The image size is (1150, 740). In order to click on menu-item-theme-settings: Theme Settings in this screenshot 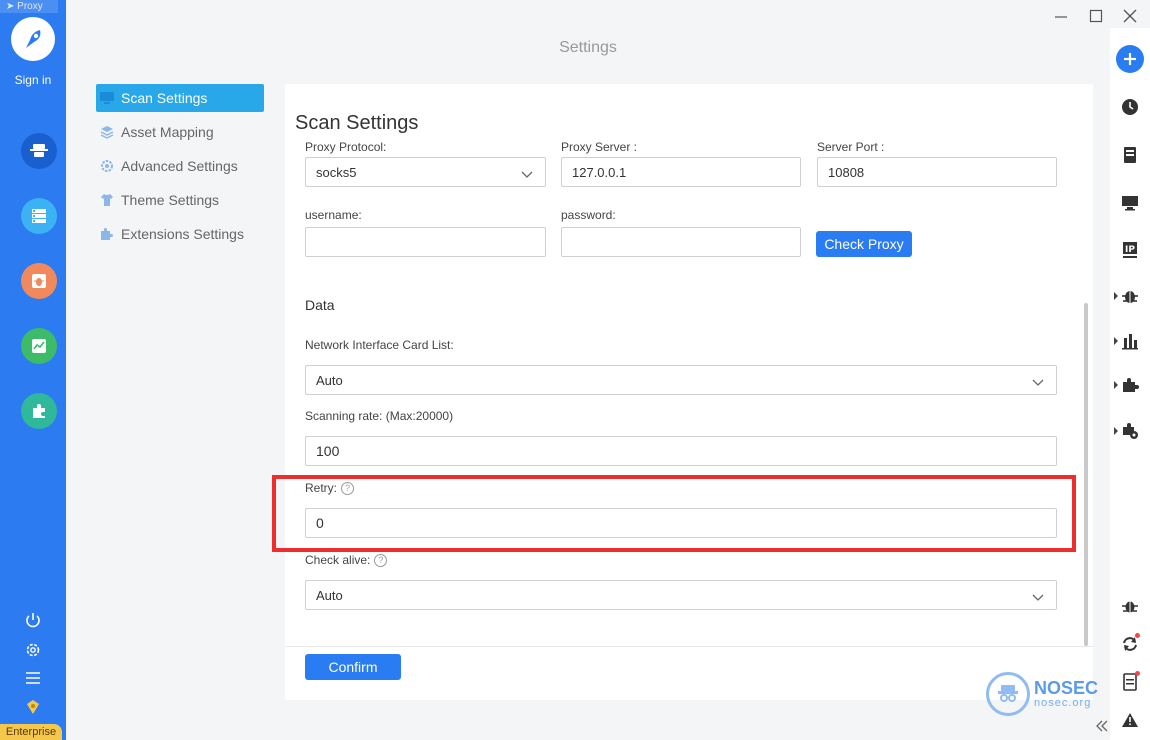, I will do `click(180, 200)`.